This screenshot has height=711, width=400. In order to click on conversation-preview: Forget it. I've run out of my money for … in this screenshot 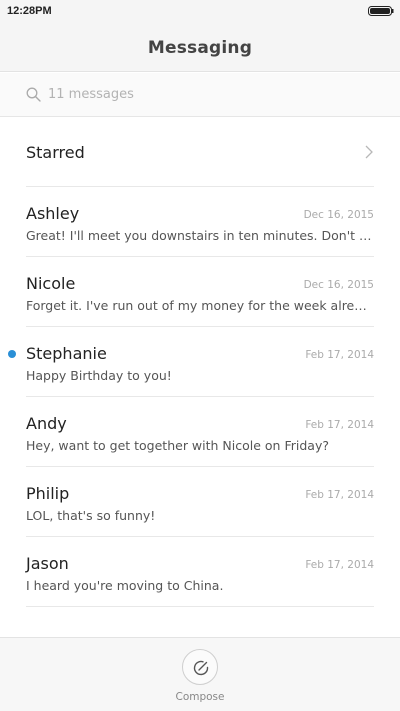, I will do `click(200, 305)`.